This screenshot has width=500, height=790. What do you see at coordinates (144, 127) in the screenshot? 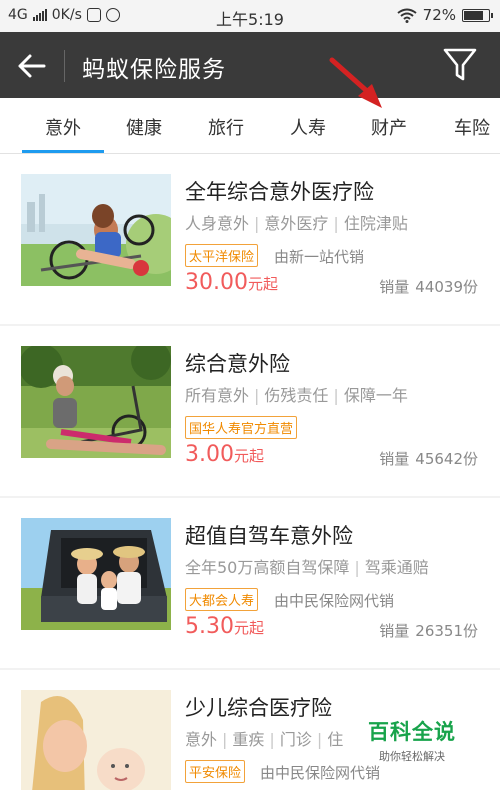
I see `tab-health: 健康` at bounding box center [144, 127].